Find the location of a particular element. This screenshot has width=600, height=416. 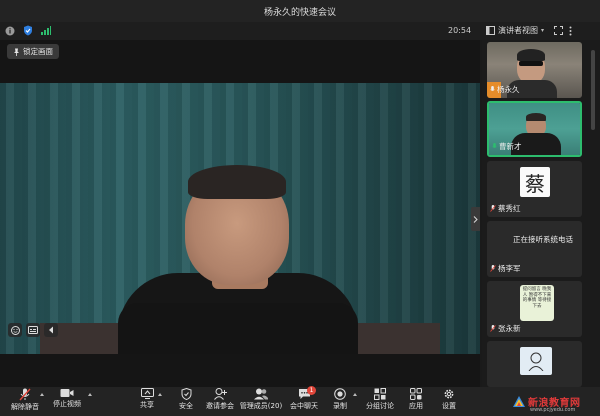

more-icon is located at coordinates (570, 31).